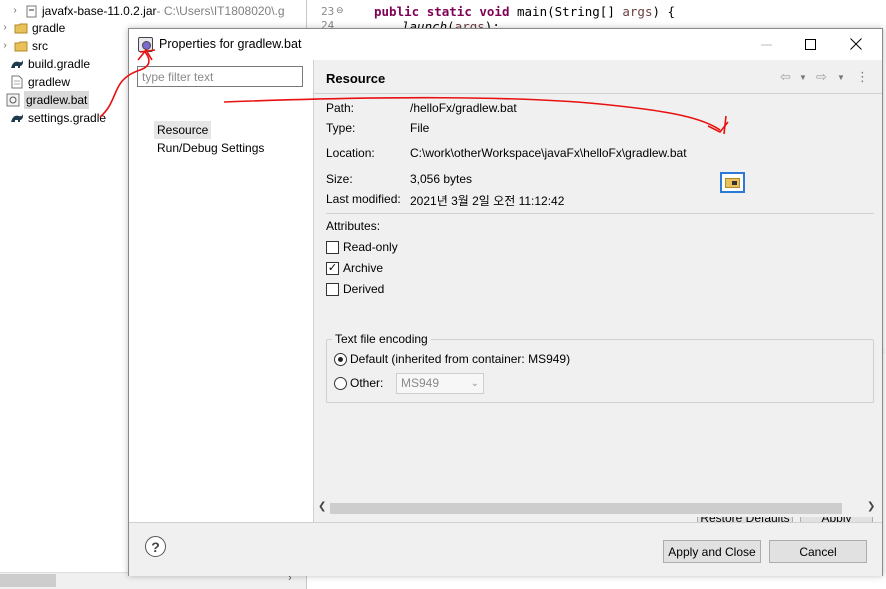  I want to click on tree-item-label: gradle, so click(49, 28).